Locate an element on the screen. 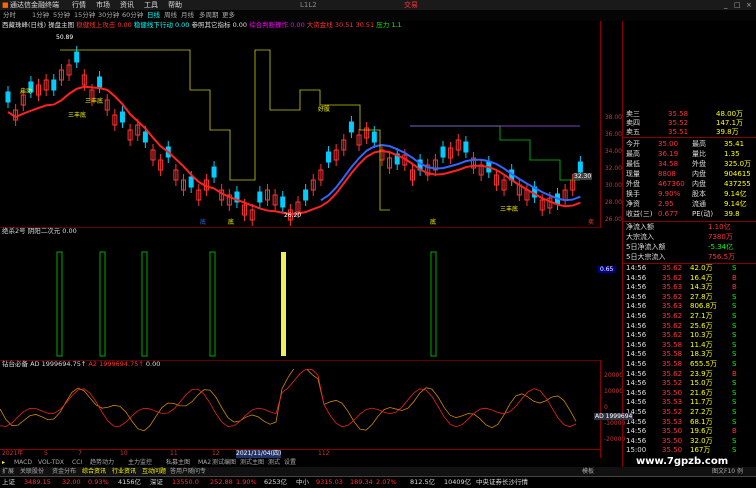 The width and height of the screenshot is (756, 488). tab-test2: 测式主图 is located at coordinates (252, 462).